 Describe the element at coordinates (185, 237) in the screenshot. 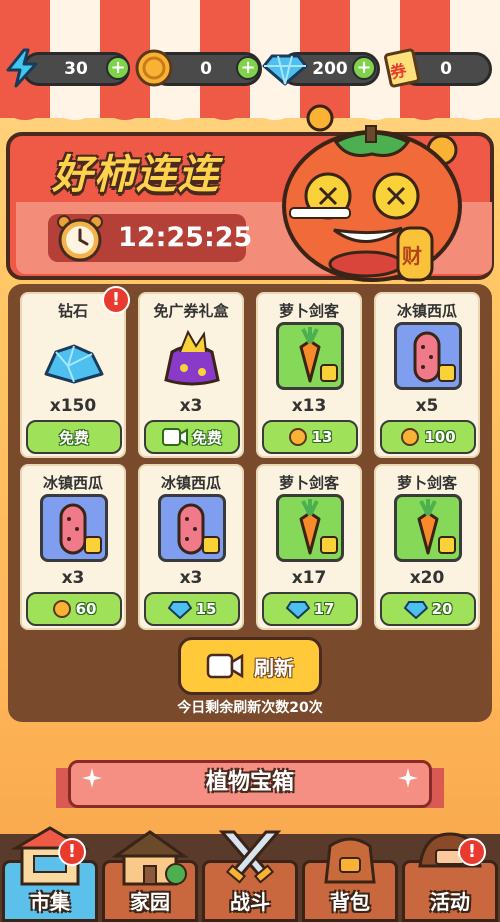

I see `event-timer: 12:25:25` at that location.